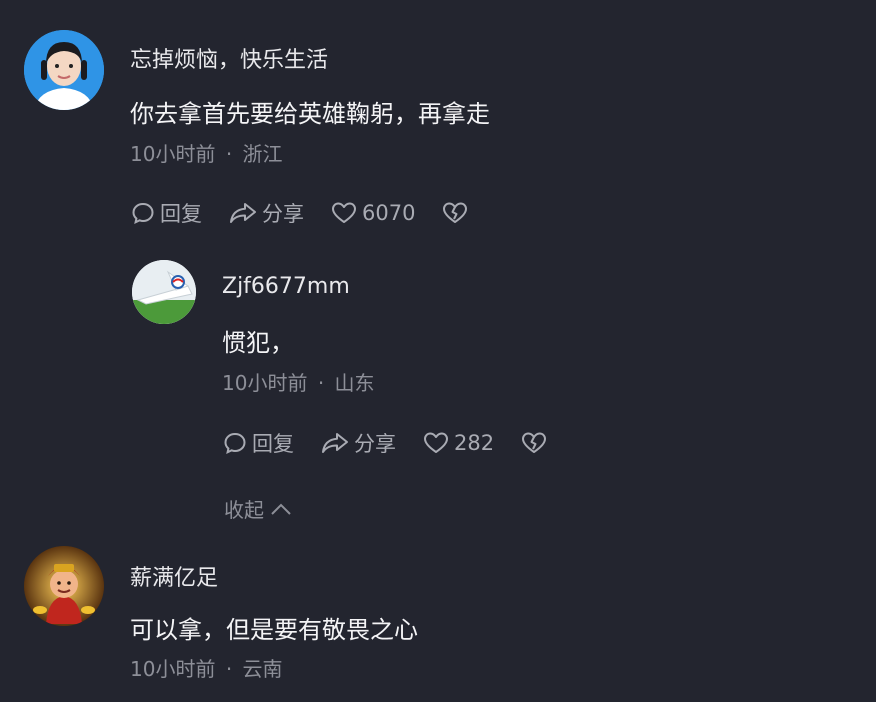 The width and height of the screenshot is (876, 702). What do you see at coordinates (262, 154) in the screenshot?
I see `comment-location: 浙江` at bounding box center [262, 154].